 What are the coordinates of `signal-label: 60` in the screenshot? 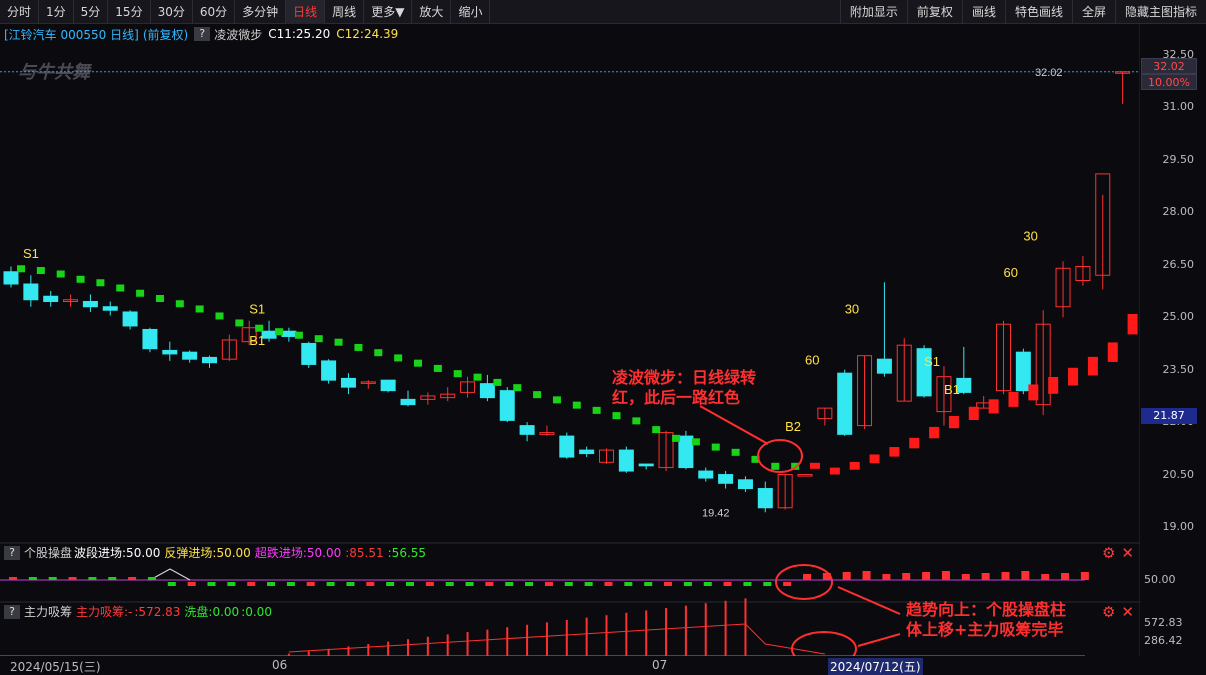 It's located at (812, 359).